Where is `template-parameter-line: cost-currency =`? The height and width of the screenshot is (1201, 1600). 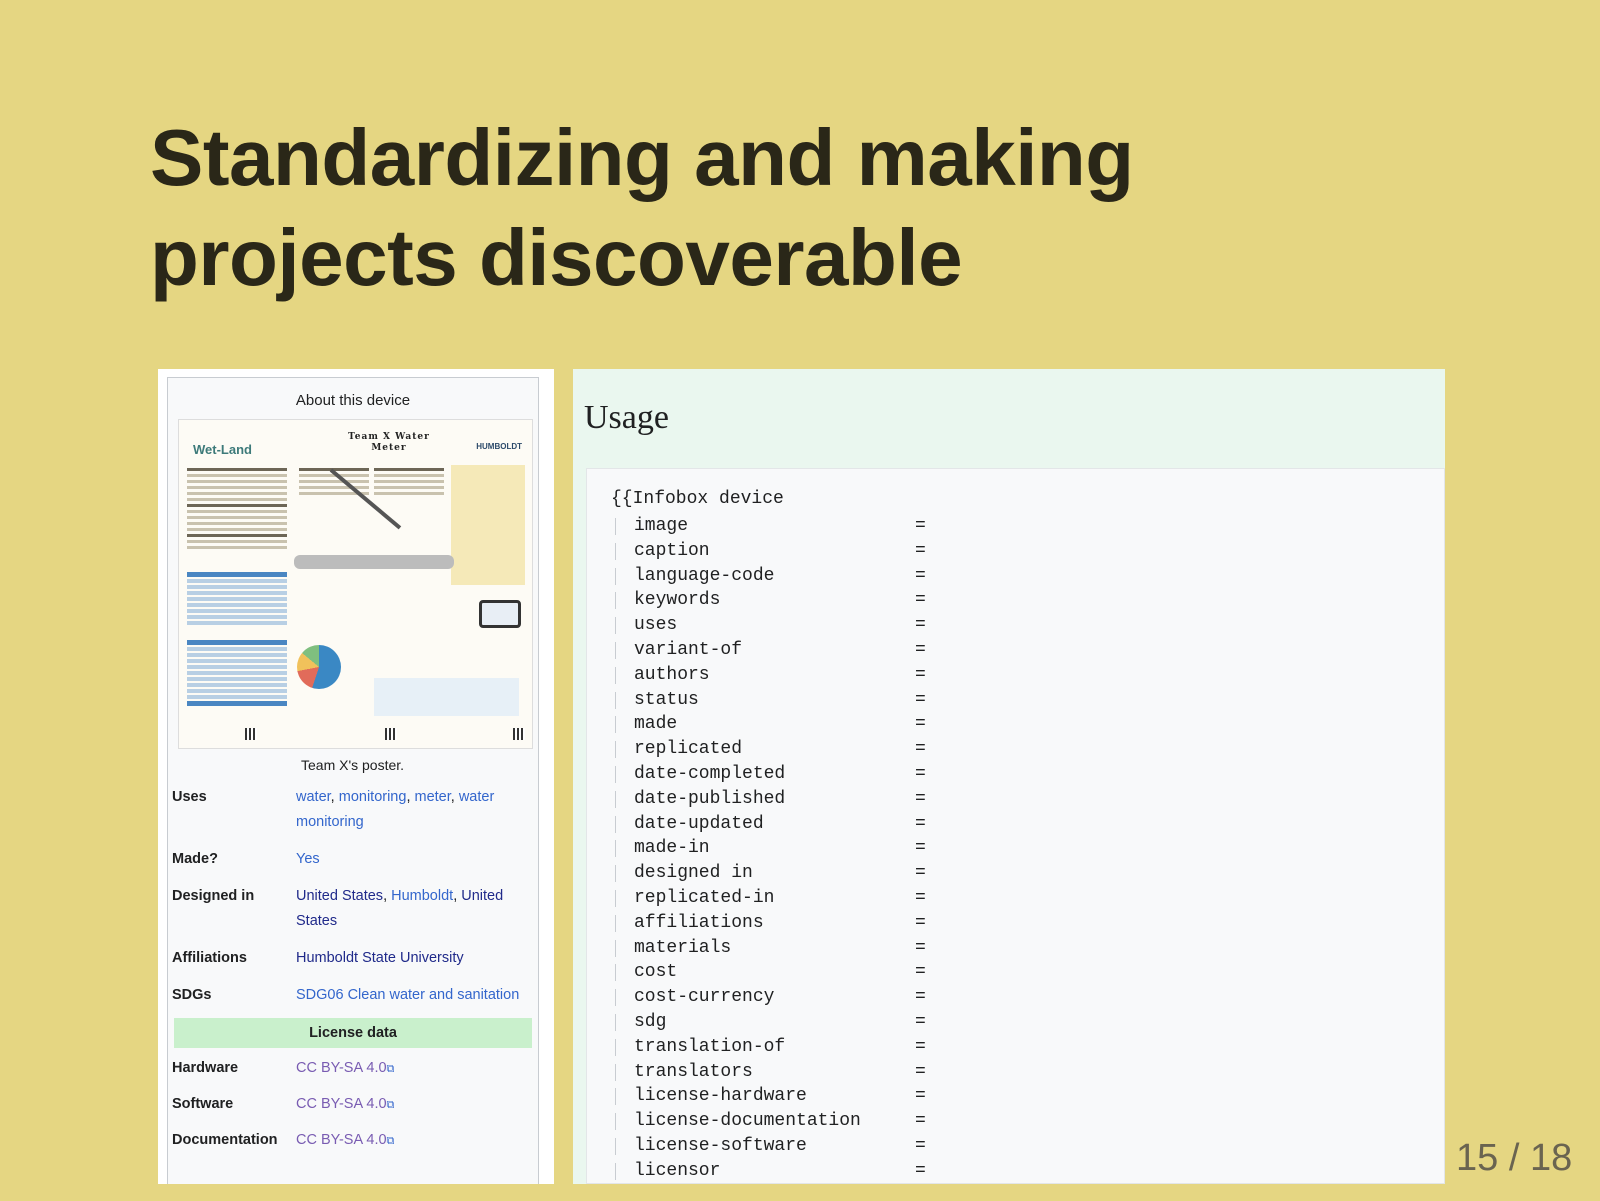
template-parameter-line: cost-currency = is located at coordinates (776, 997).